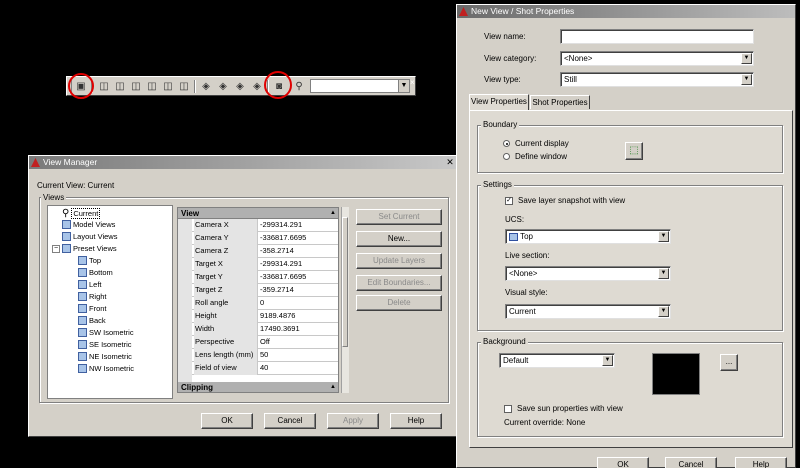  Describe the element at coordinates (265, 251) in the screenshot. I see `prop-row: Camera Z -358.2714` at that location.